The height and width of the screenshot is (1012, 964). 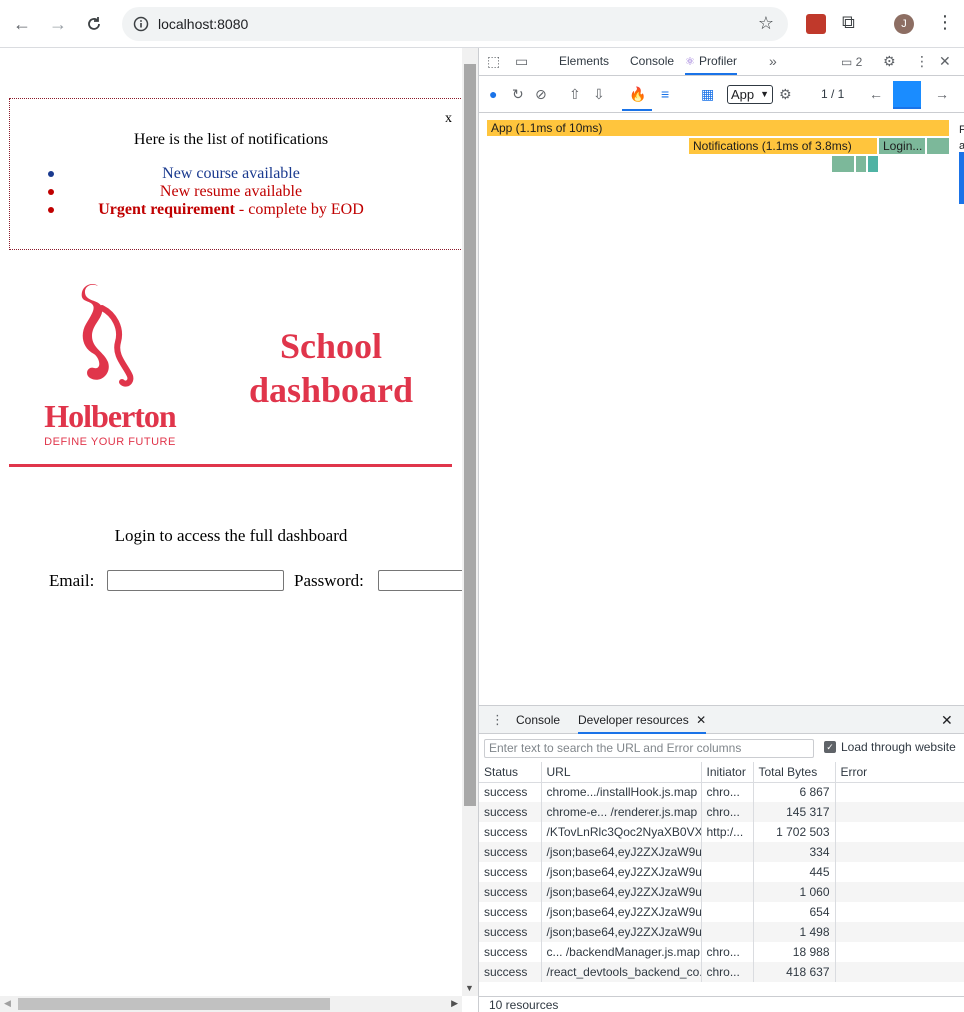 What do you see at coordinates (195, 580) in the screenshot?
I see `email-field` at bounding box center [195, 580].